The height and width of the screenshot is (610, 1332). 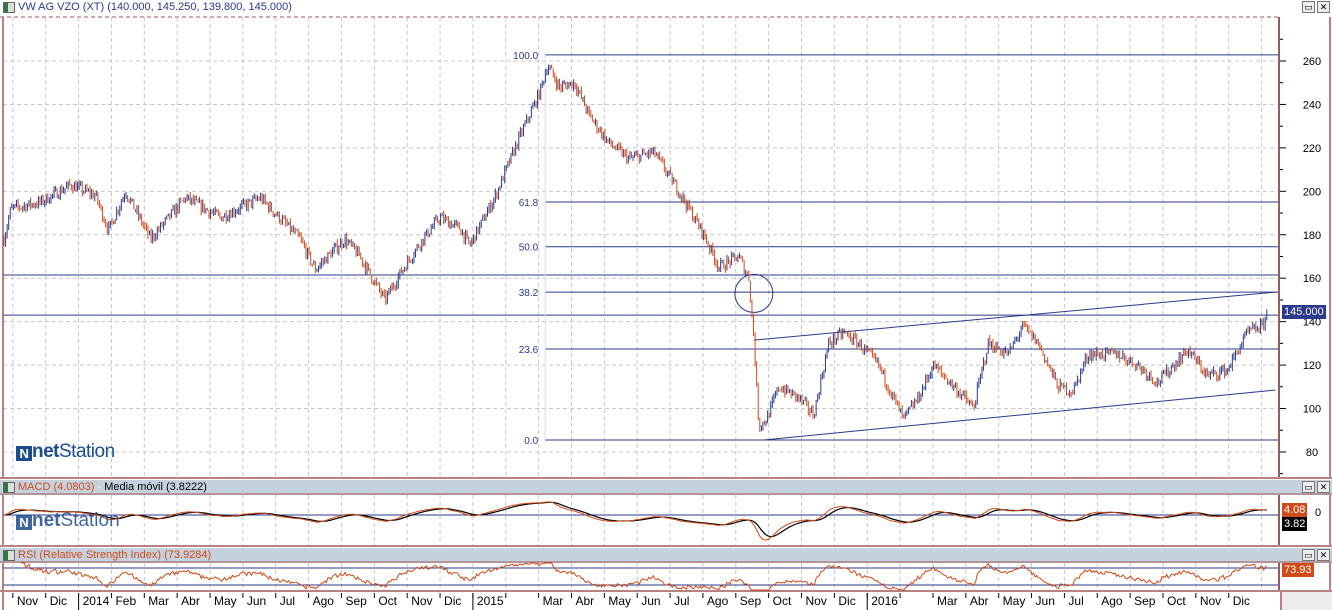 What do you see at coordinates (1014, 316) in the screenshot?
I see `channel-line-upper` at bounding box center [1014, 316].